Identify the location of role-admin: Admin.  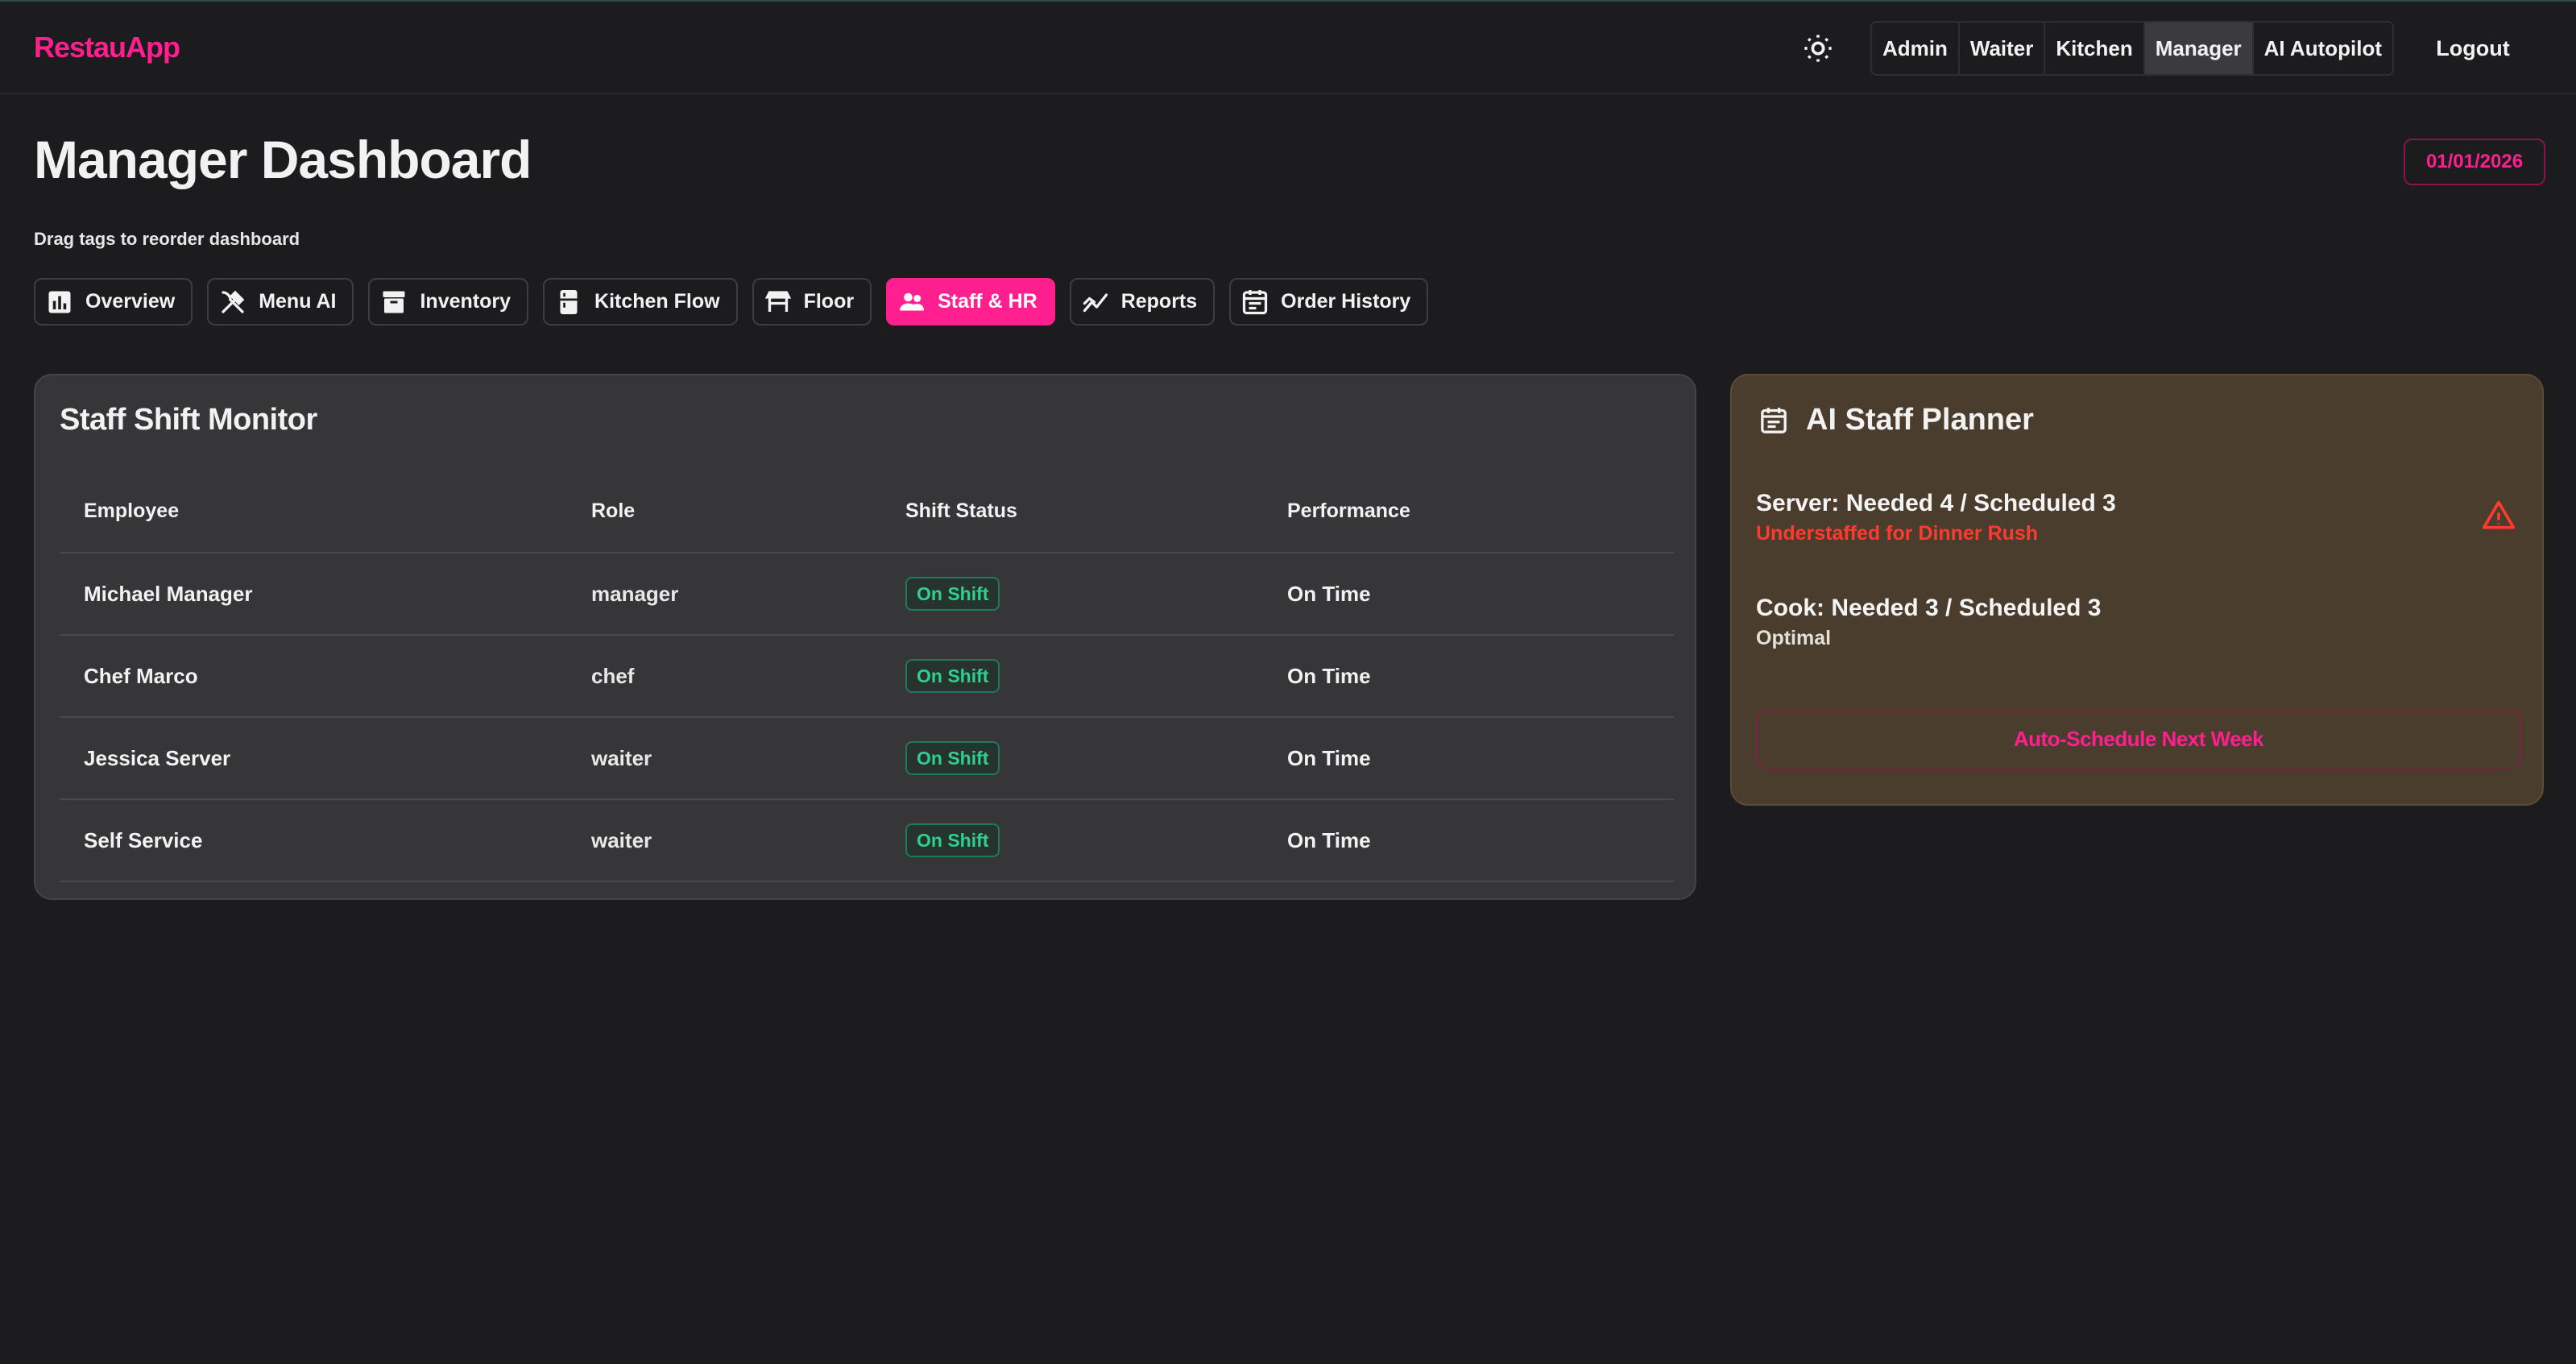
(1916, 48).